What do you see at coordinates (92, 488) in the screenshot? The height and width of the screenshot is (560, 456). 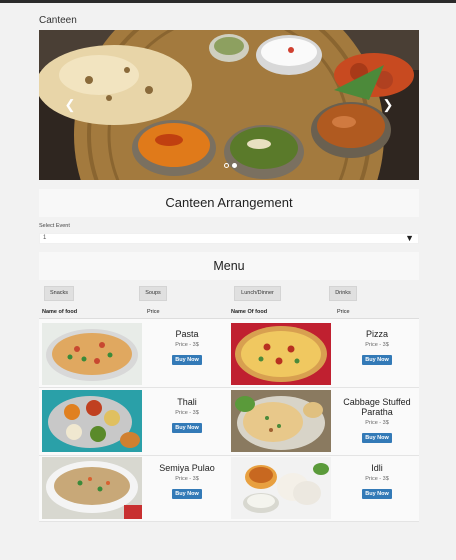 I see `pulao-image` at bounding box center [92, 488].